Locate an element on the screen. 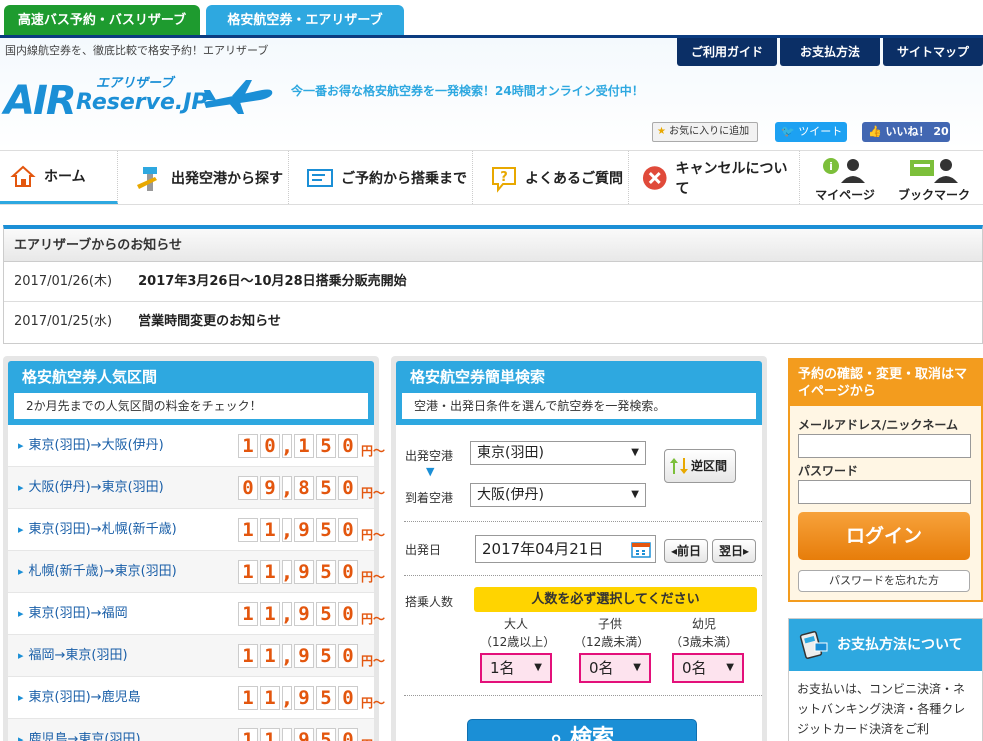 The height and width of the screenshot is (741, 983). search-subtitle: 空港・出発日条件を選んで航空券を一発検索。 is located at coordinates (579, 406).